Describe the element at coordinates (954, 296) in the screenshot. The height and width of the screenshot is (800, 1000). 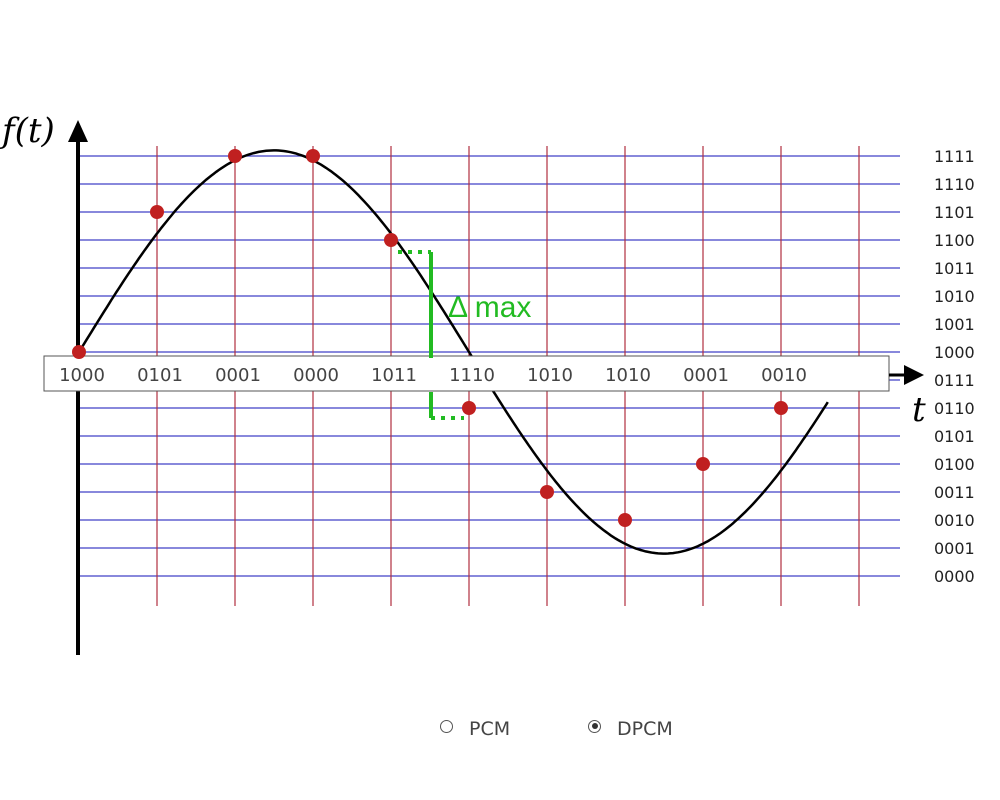
I see `level-label: 1010` at that location.